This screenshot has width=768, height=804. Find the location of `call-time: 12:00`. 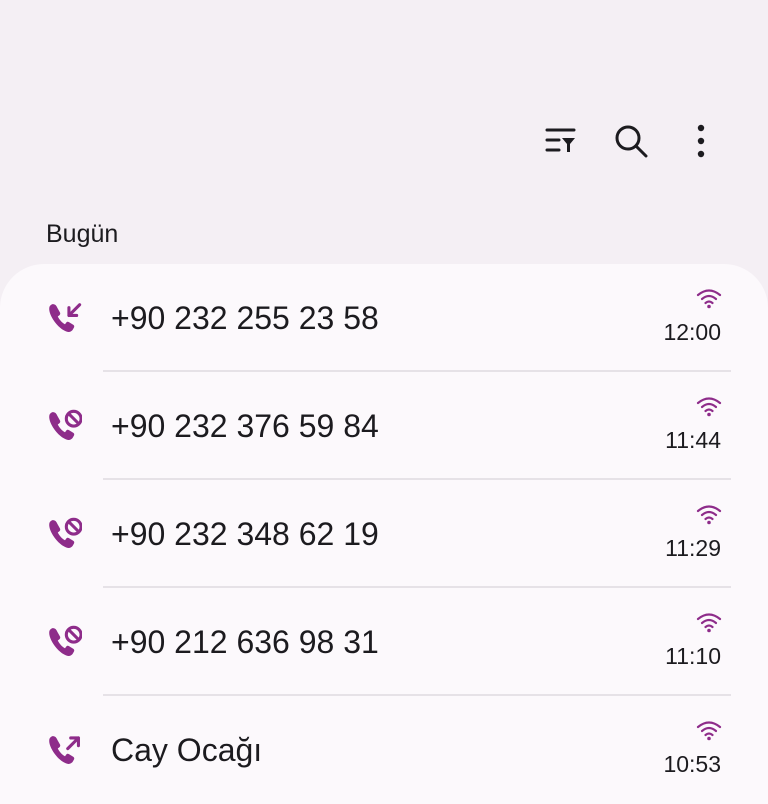

call-time: 12:00 is located at coordinates (692, 332).